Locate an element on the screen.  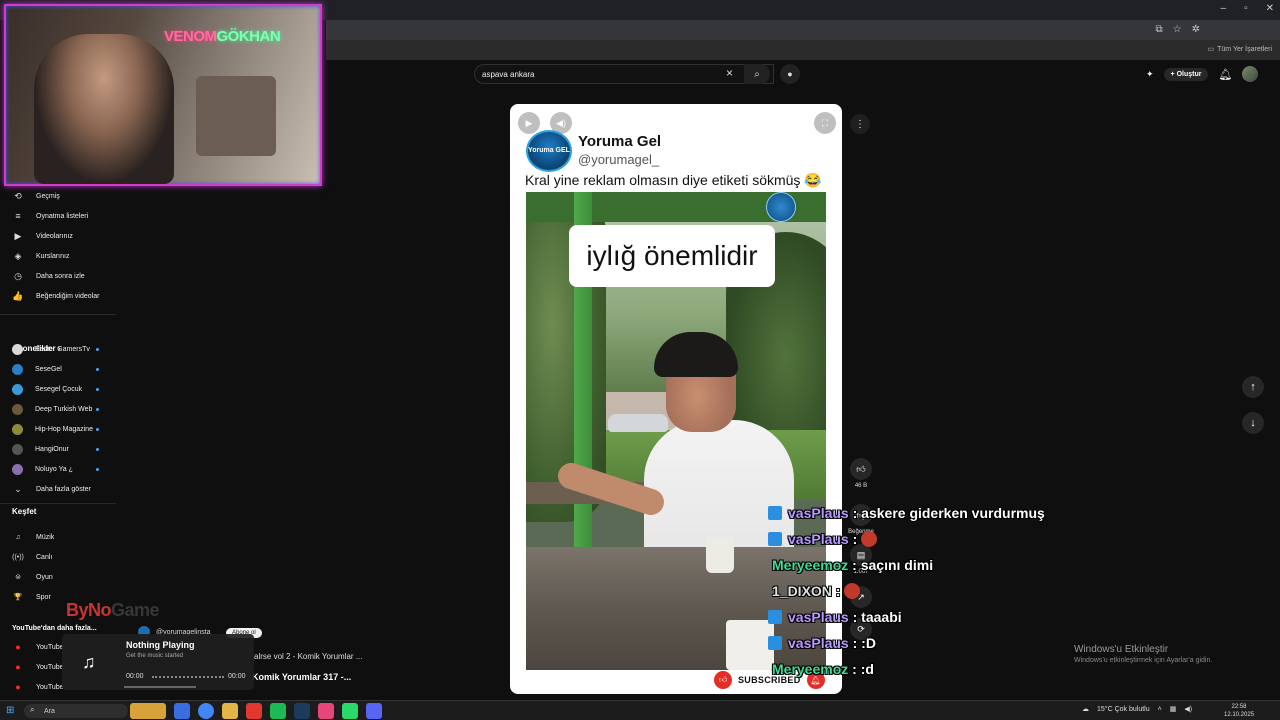
chat-message: vasPlaus : askere giderken vurdurmuş is located at coordinates (906, 513).